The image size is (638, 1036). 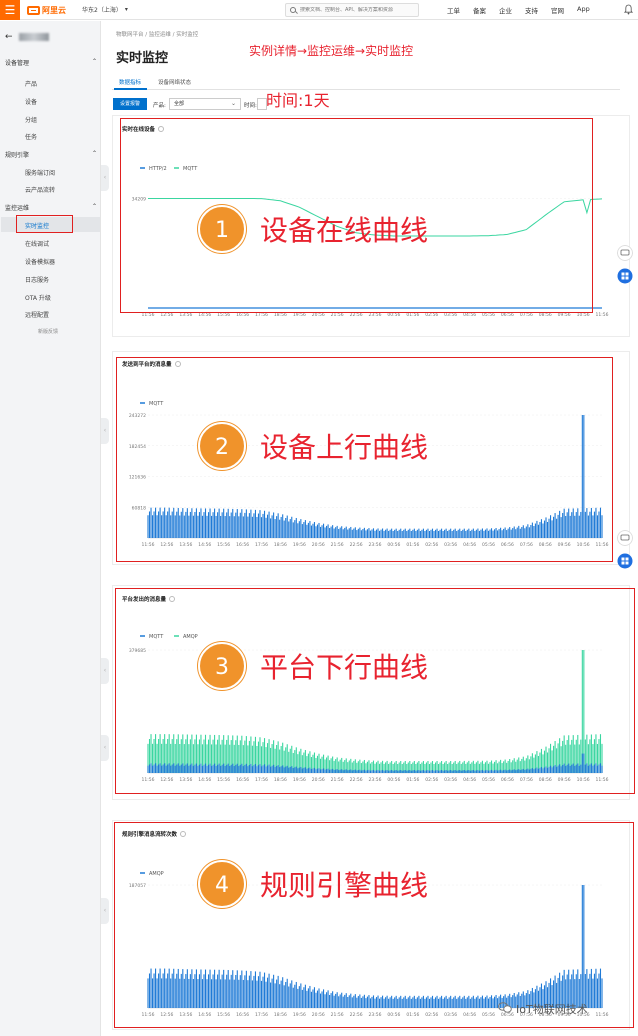 I want to click on sidebar-item-ota: OTA 升级, so click(x=38, y=297).